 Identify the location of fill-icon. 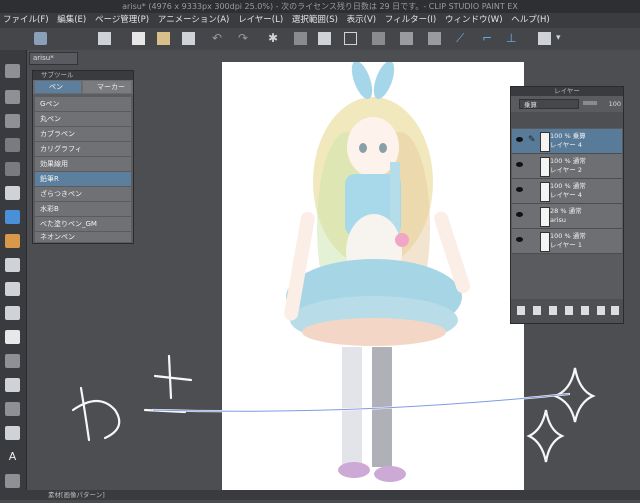
(324, 38).